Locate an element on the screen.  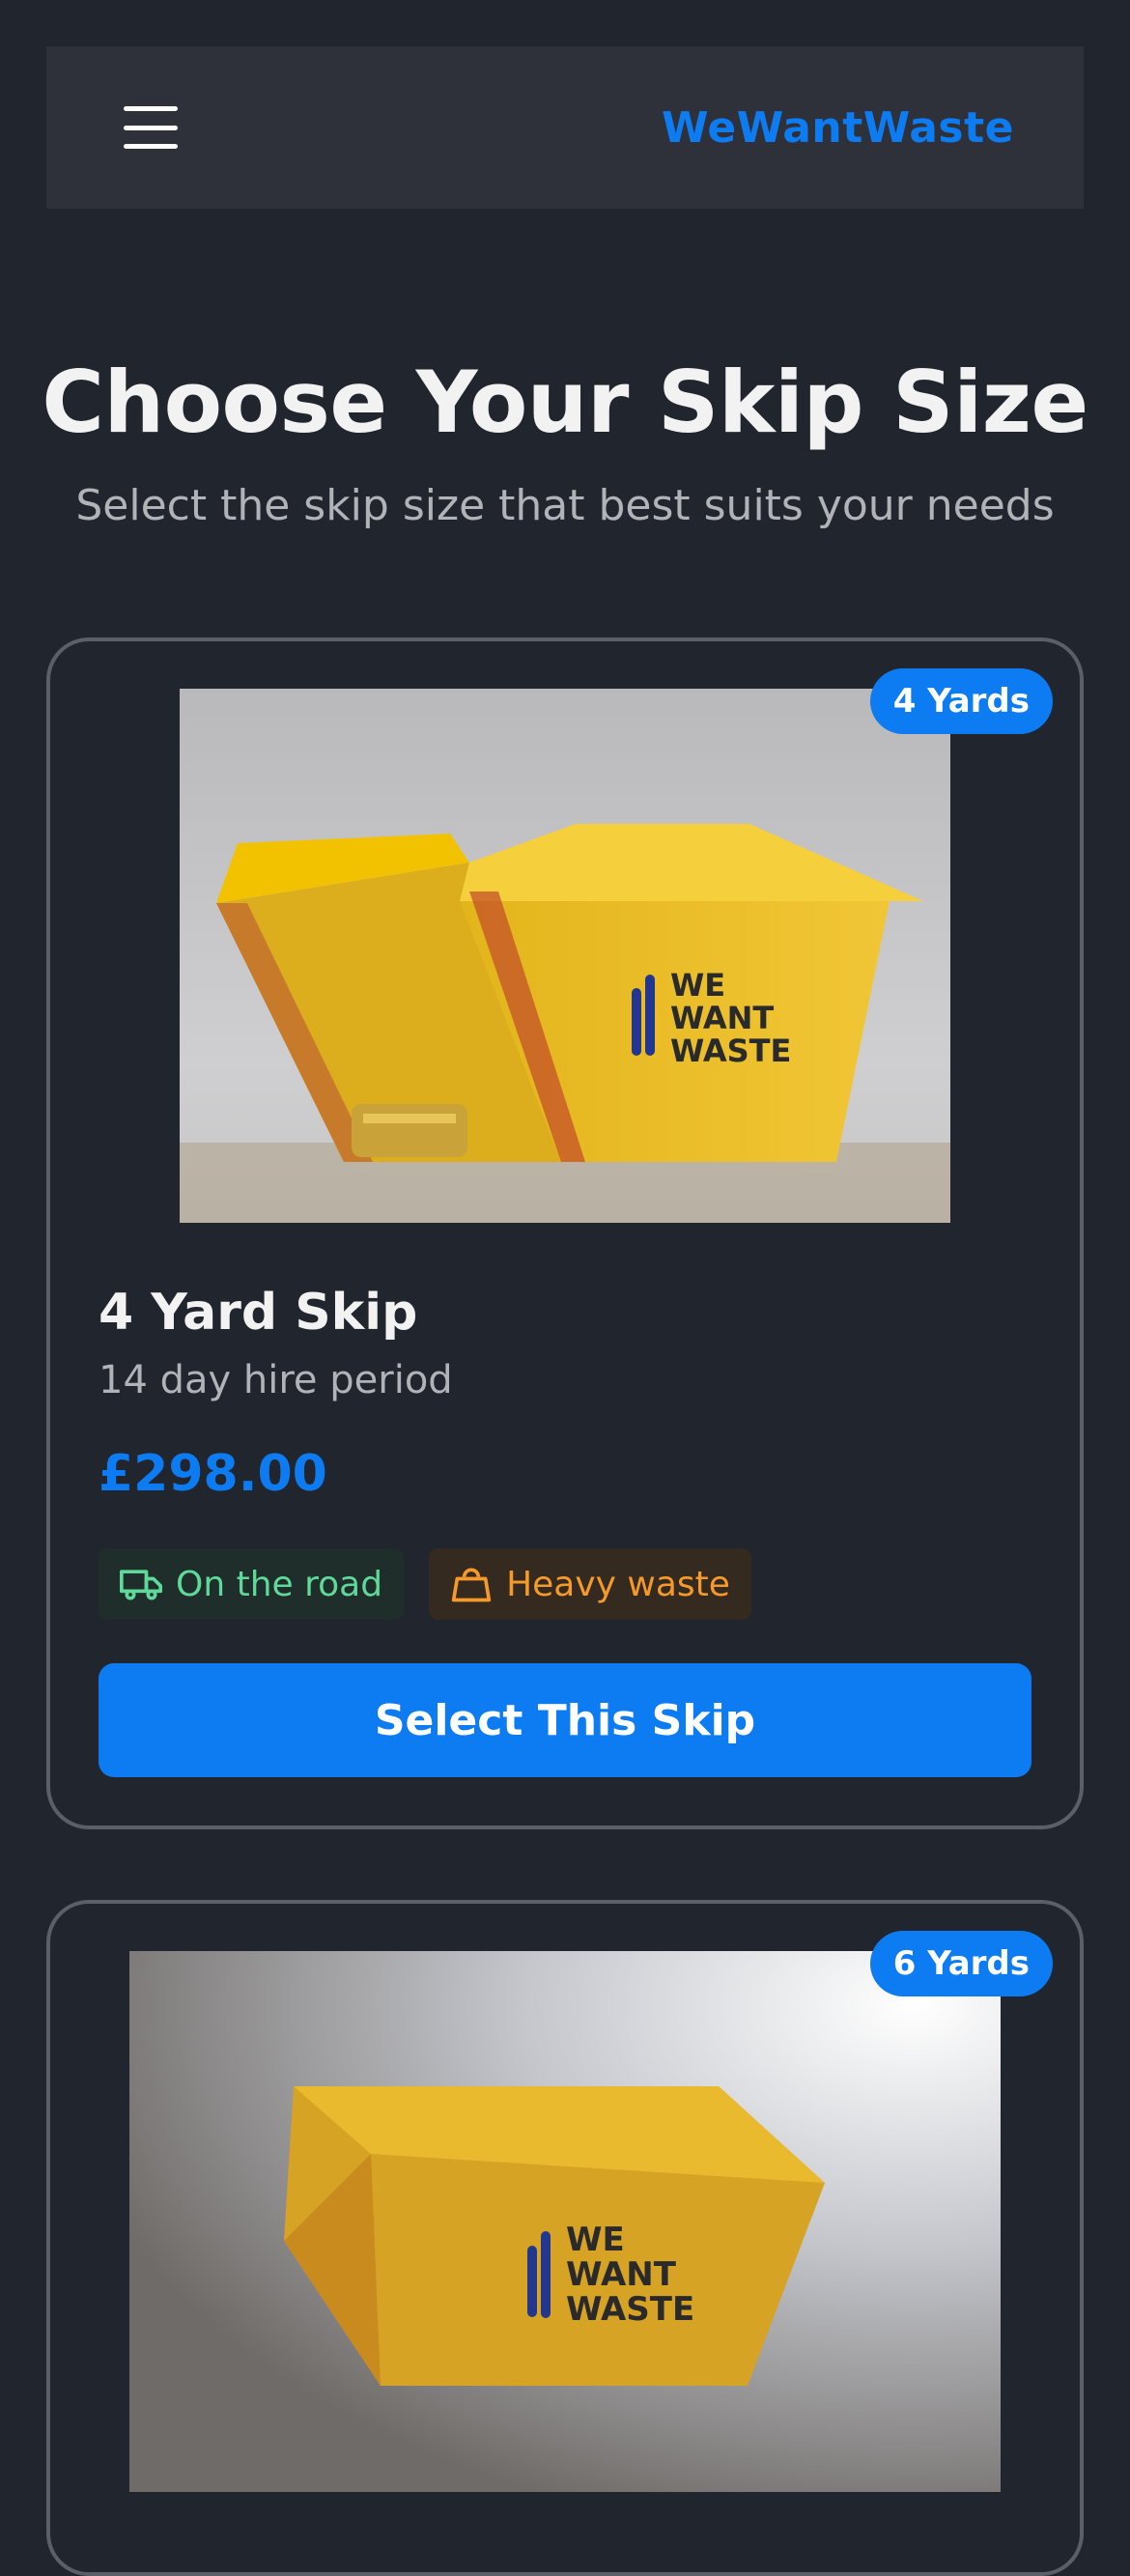
weight-icon is located at coordinates (472, 1585).